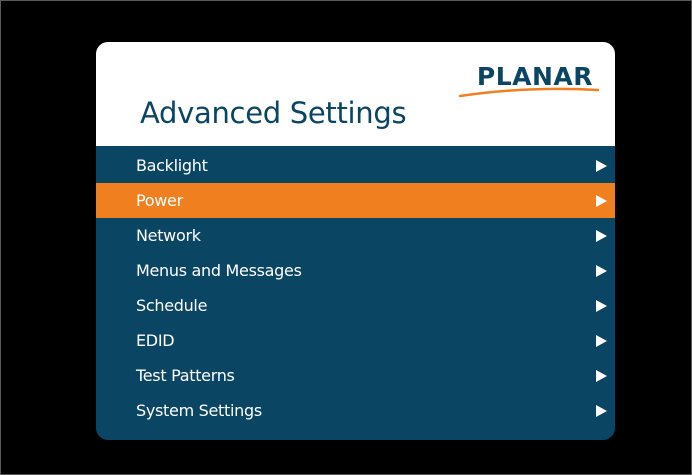  I want to click on menu-item-label: EDID, so click(155, 340).